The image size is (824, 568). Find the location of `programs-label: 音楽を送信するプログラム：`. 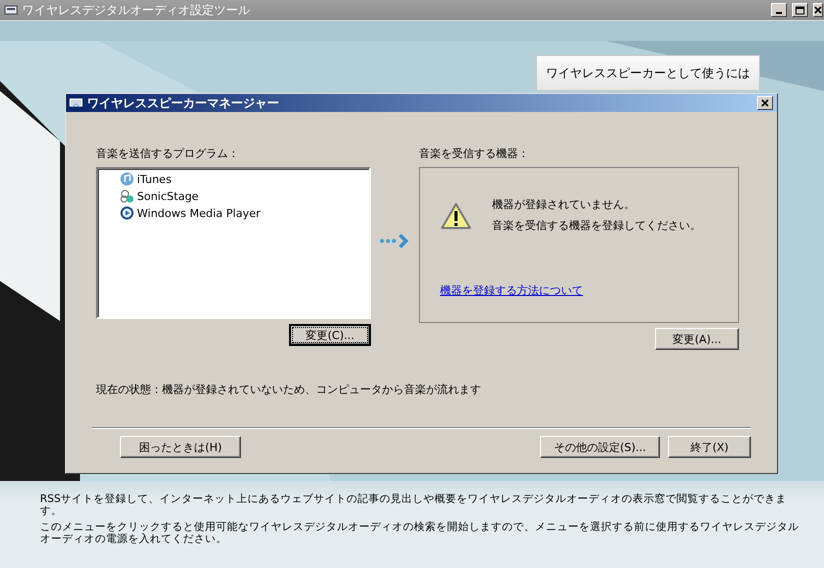

programs-label: 音楽を送信するプログラム： is located at coordinates (167, 153).